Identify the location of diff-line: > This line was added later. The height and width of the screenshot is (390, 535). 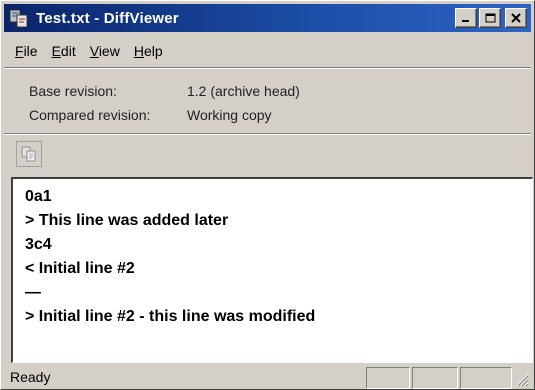
(127, 220).